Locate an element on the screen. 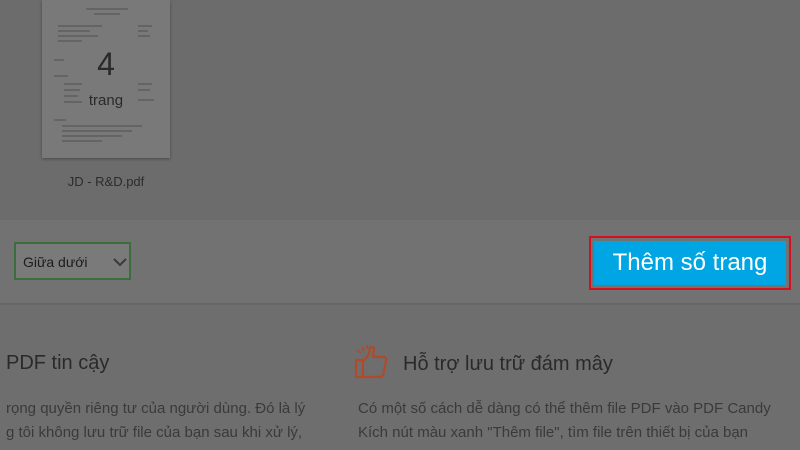 The image size is (800, 450). position-select: Giữa dưới is located at coordinates (72, 261).